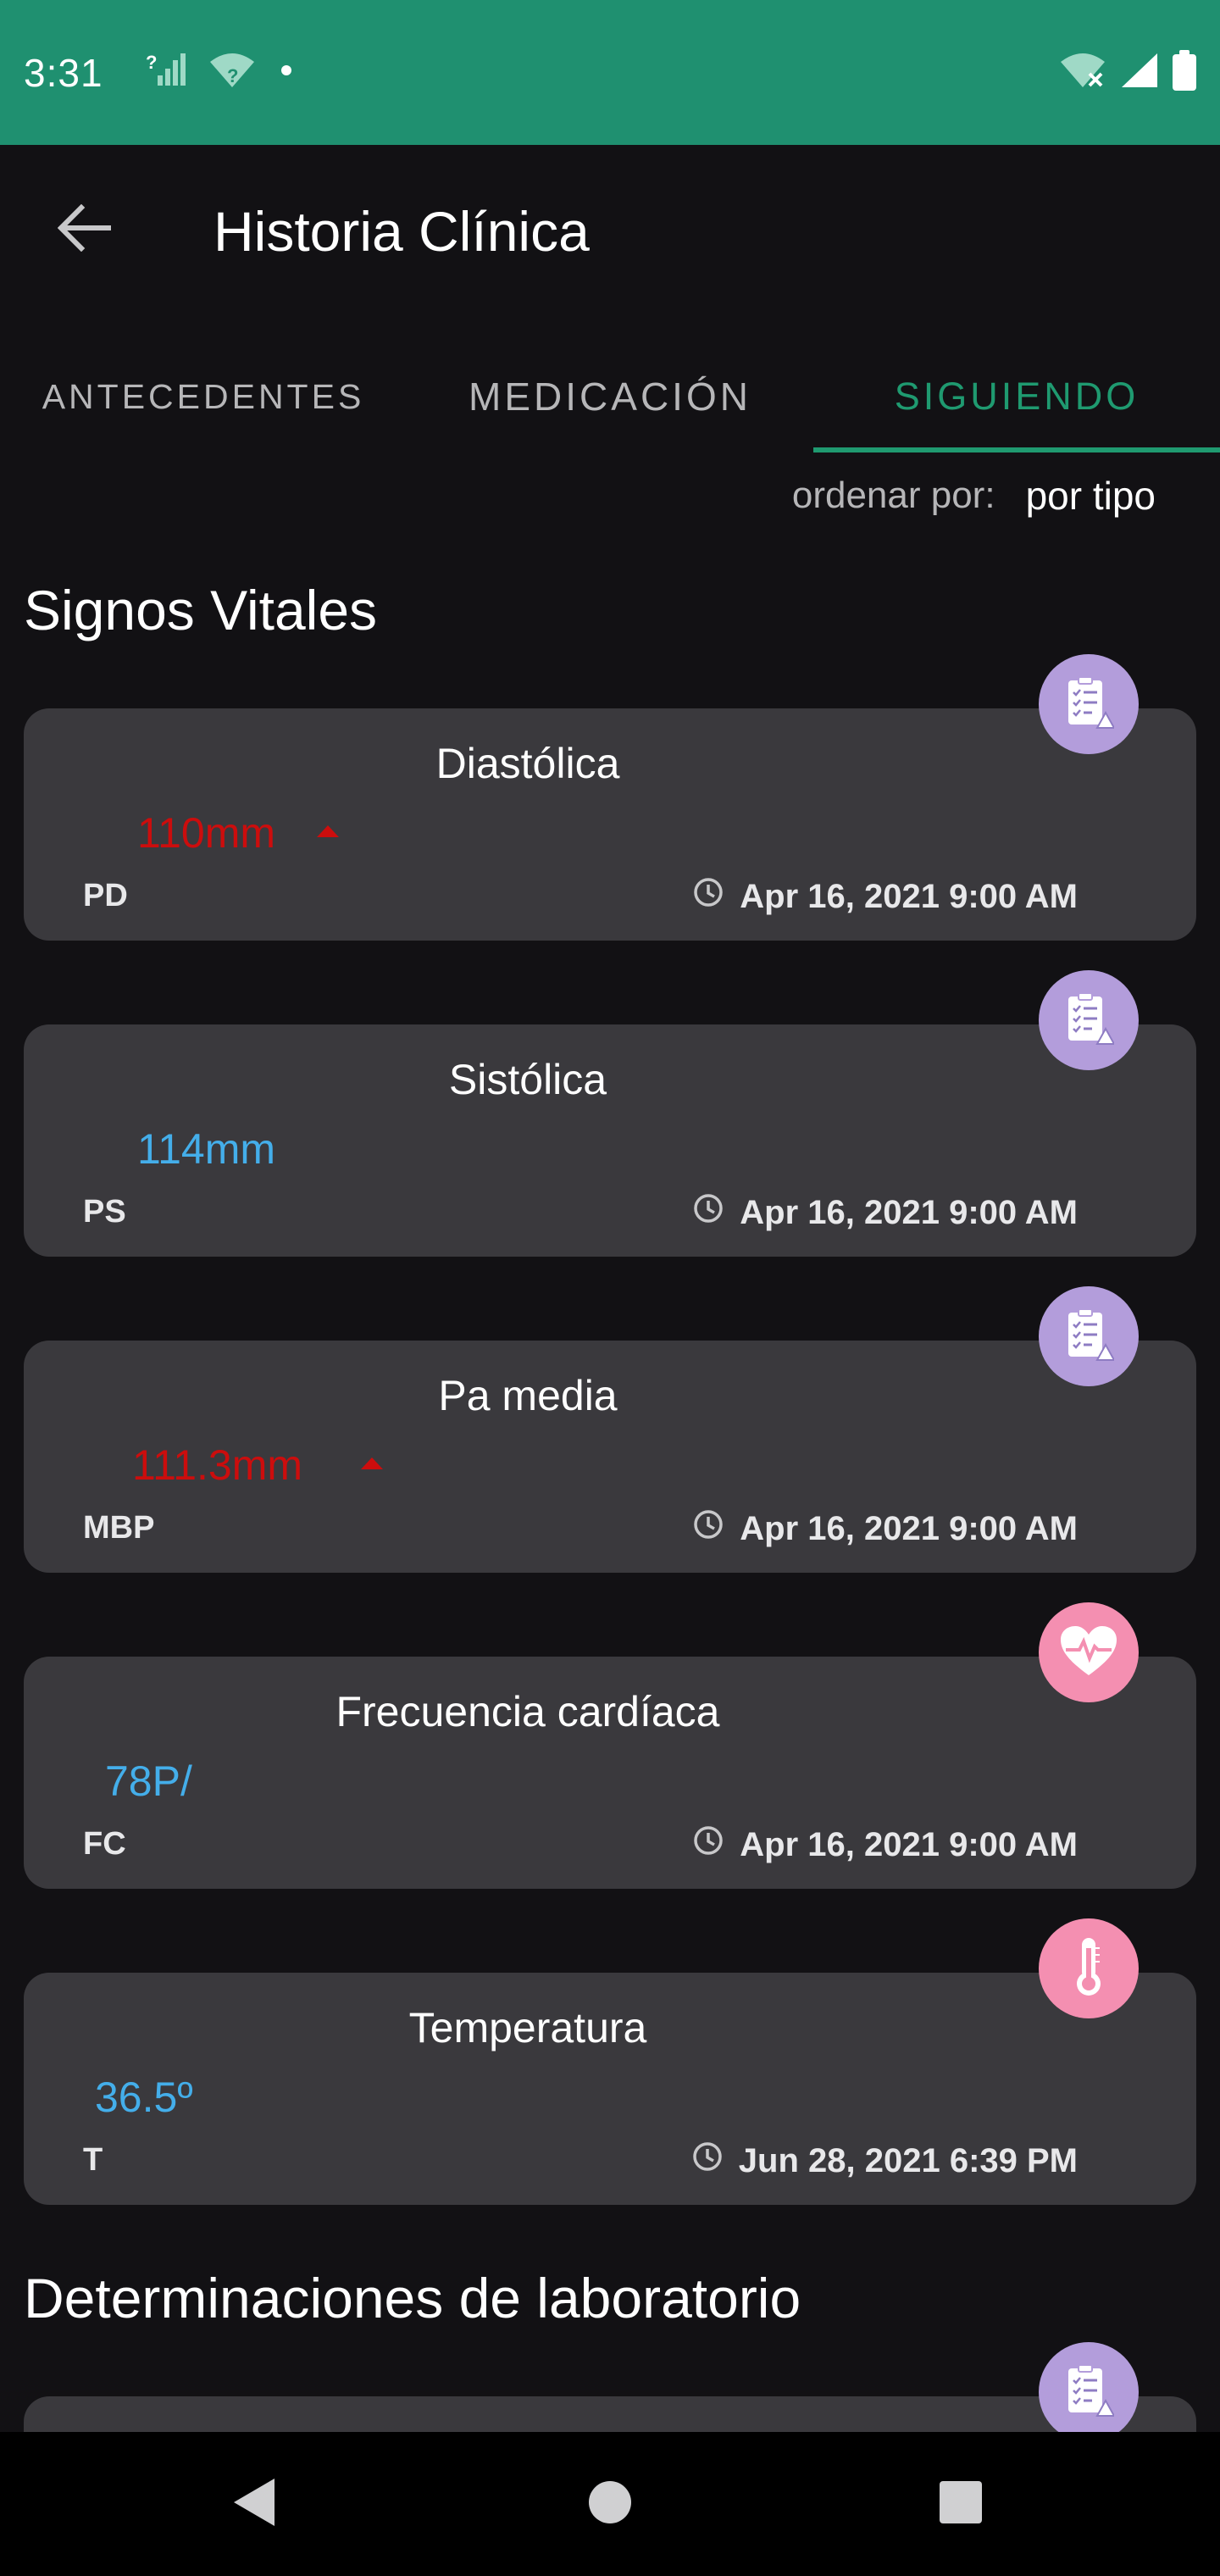  I want to click on tab-medicacion: MEDICACIÓN, so click(610, 396).